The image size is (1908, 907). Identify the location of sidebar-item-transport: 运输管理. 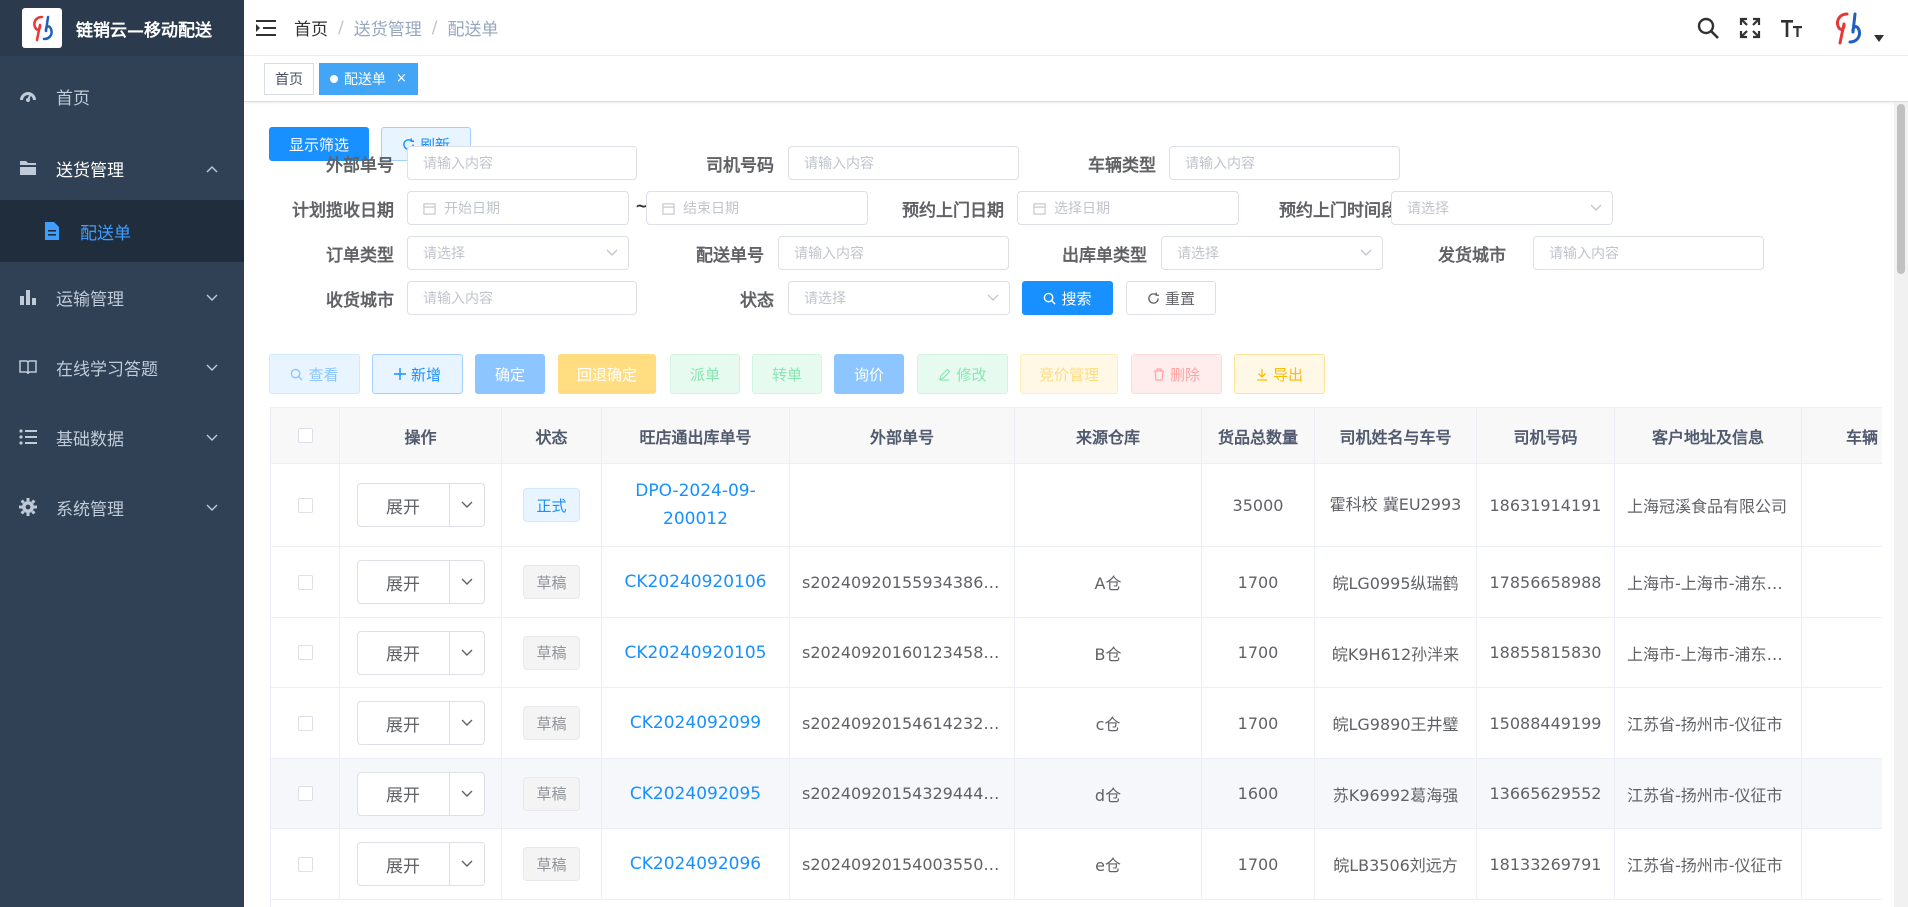
(122, 297).